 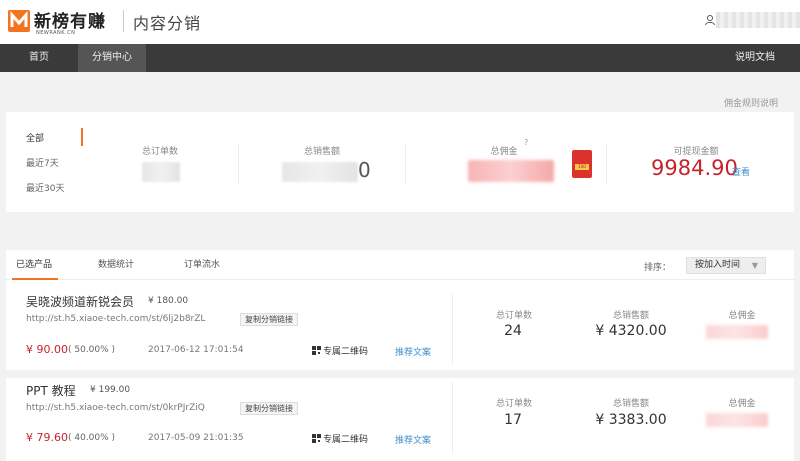 I want to click on tab-selected-products: 已选产品, so click(x=34, y=265).